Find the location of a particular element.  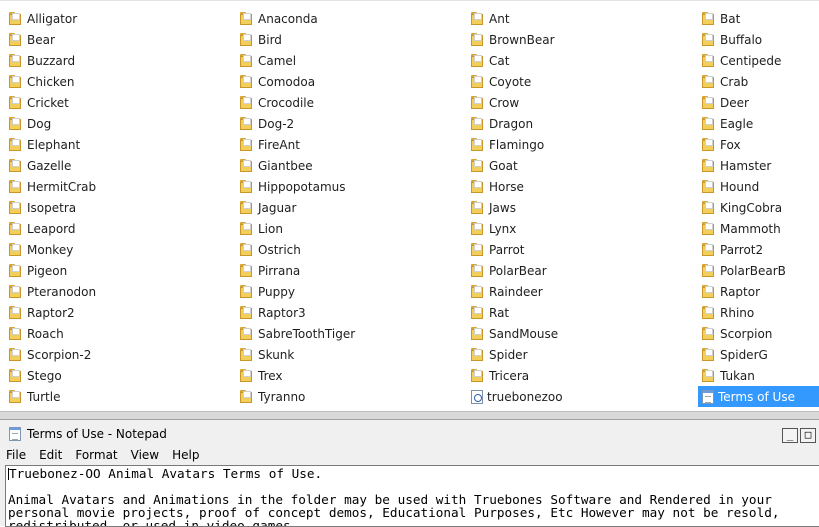

folder-item: Elephant is located at coordinates (115, 144).